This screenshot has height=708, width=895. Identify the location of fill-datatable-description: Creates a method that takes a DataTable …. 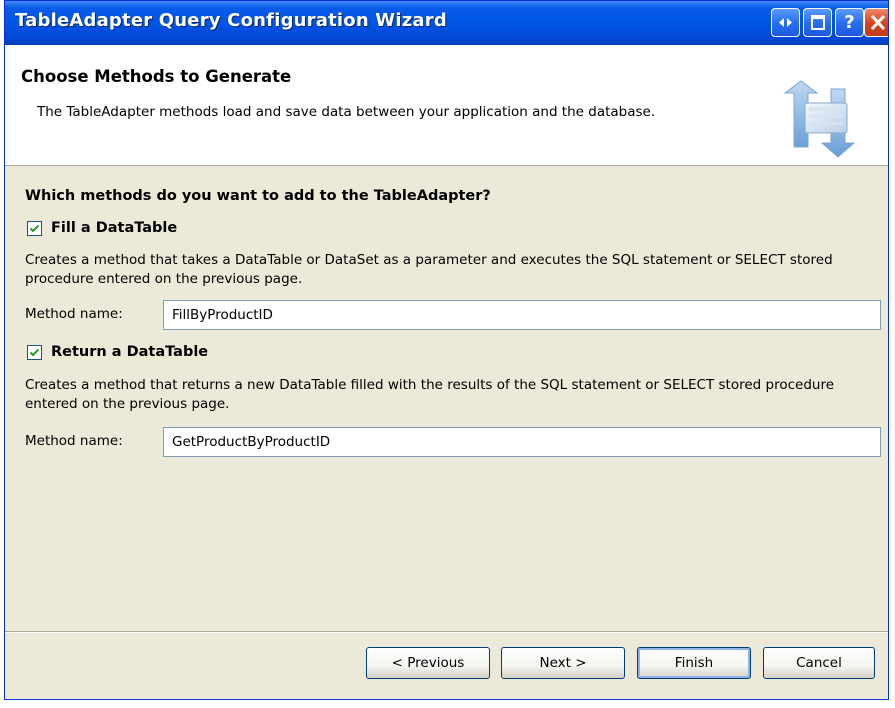
(429, 269).